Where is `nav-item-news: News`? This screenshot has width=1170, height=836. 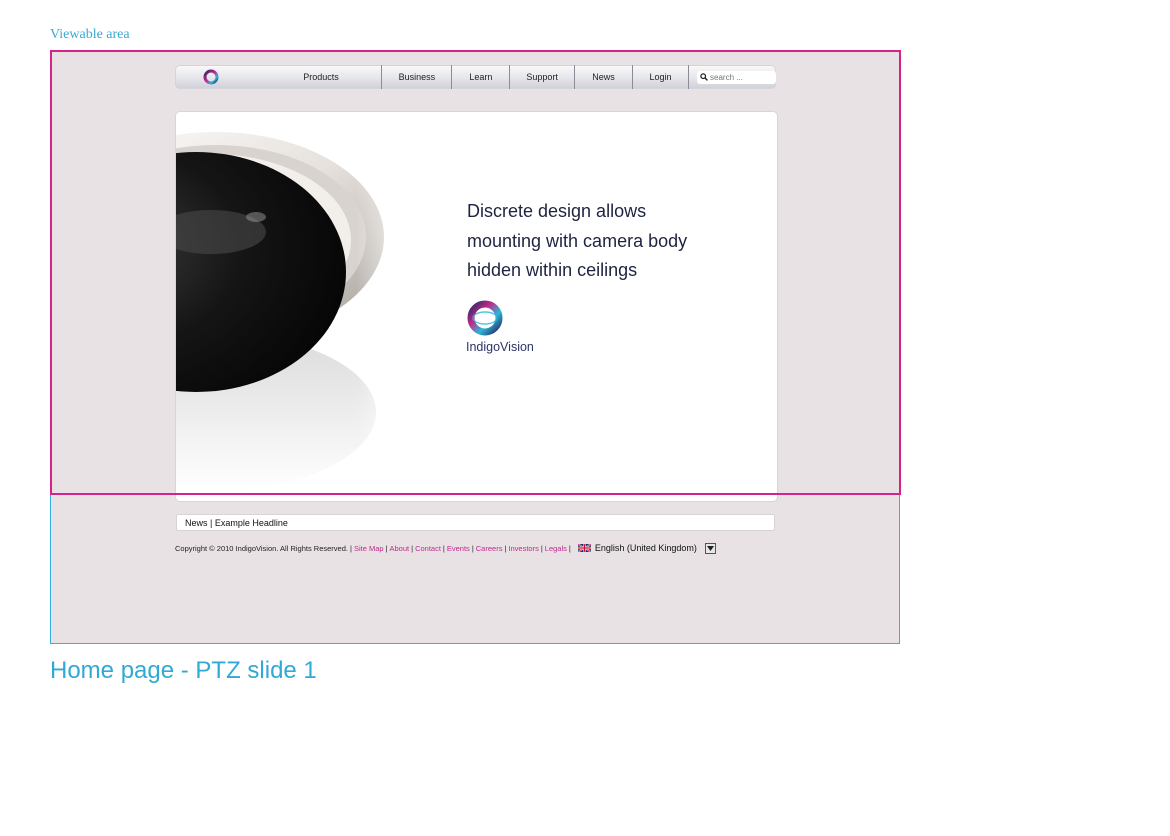
nav-item-news: News is located at coordinates (604, 77).